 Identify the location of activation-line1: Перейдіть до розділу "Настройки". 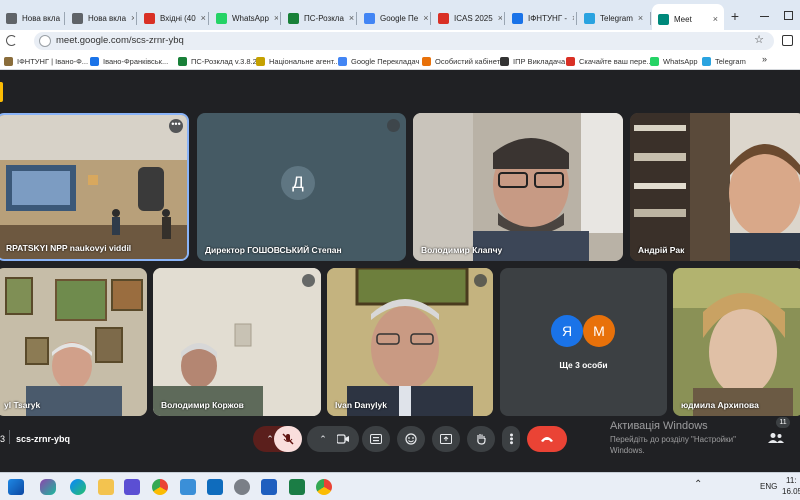
(673, 439).